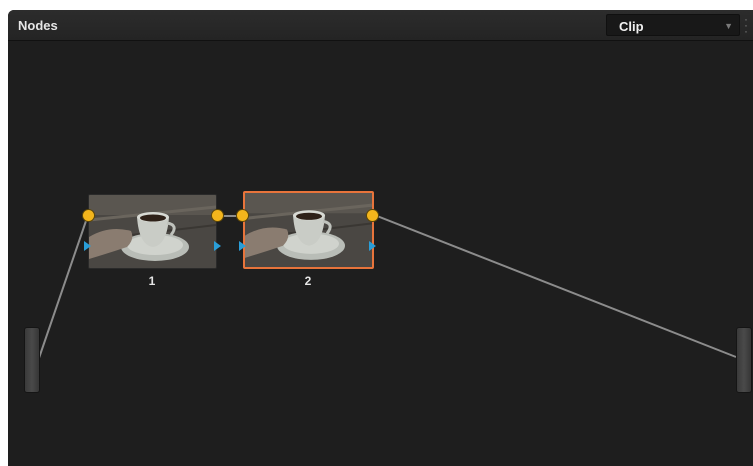  What do you see at coordinates (556, 286) in the screenshot?
I see `connection-node-2-to-output` at bounding box center [556, 286].